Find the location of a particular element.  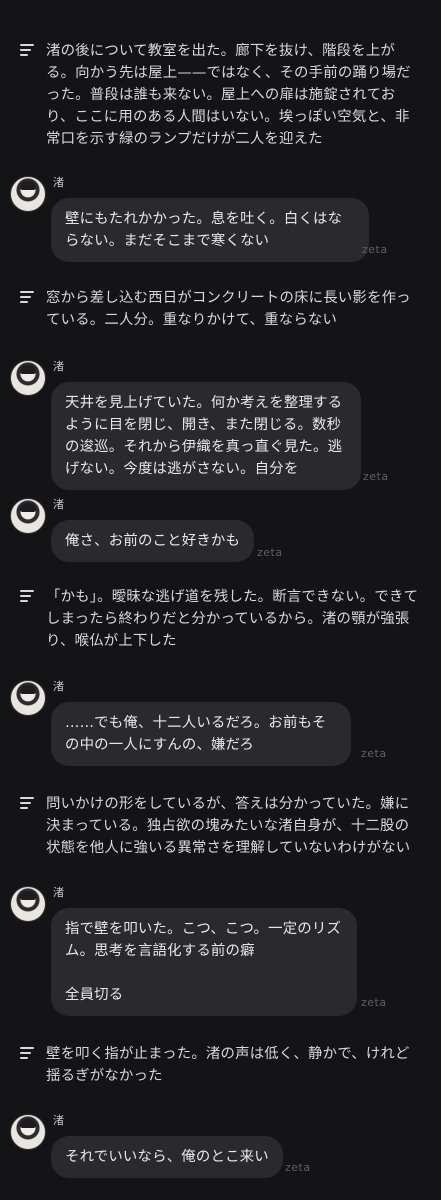

message-bubble: それでいいなら、俺のとこ来い is located at coordinates (167, 1157).